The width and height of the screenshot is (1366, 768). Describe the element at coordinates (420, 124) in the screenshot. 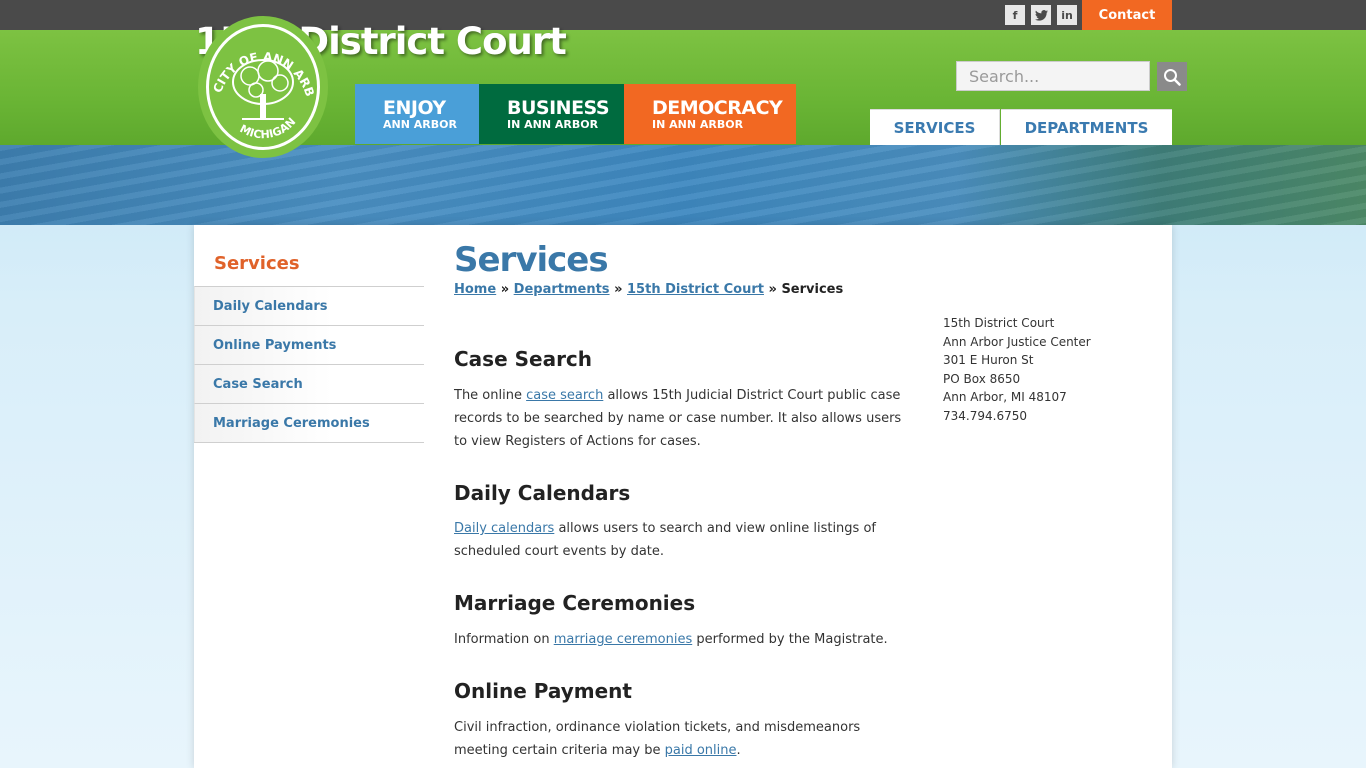

I see `nav-enjoy-subtitle: ANN ARBOR` at that location.